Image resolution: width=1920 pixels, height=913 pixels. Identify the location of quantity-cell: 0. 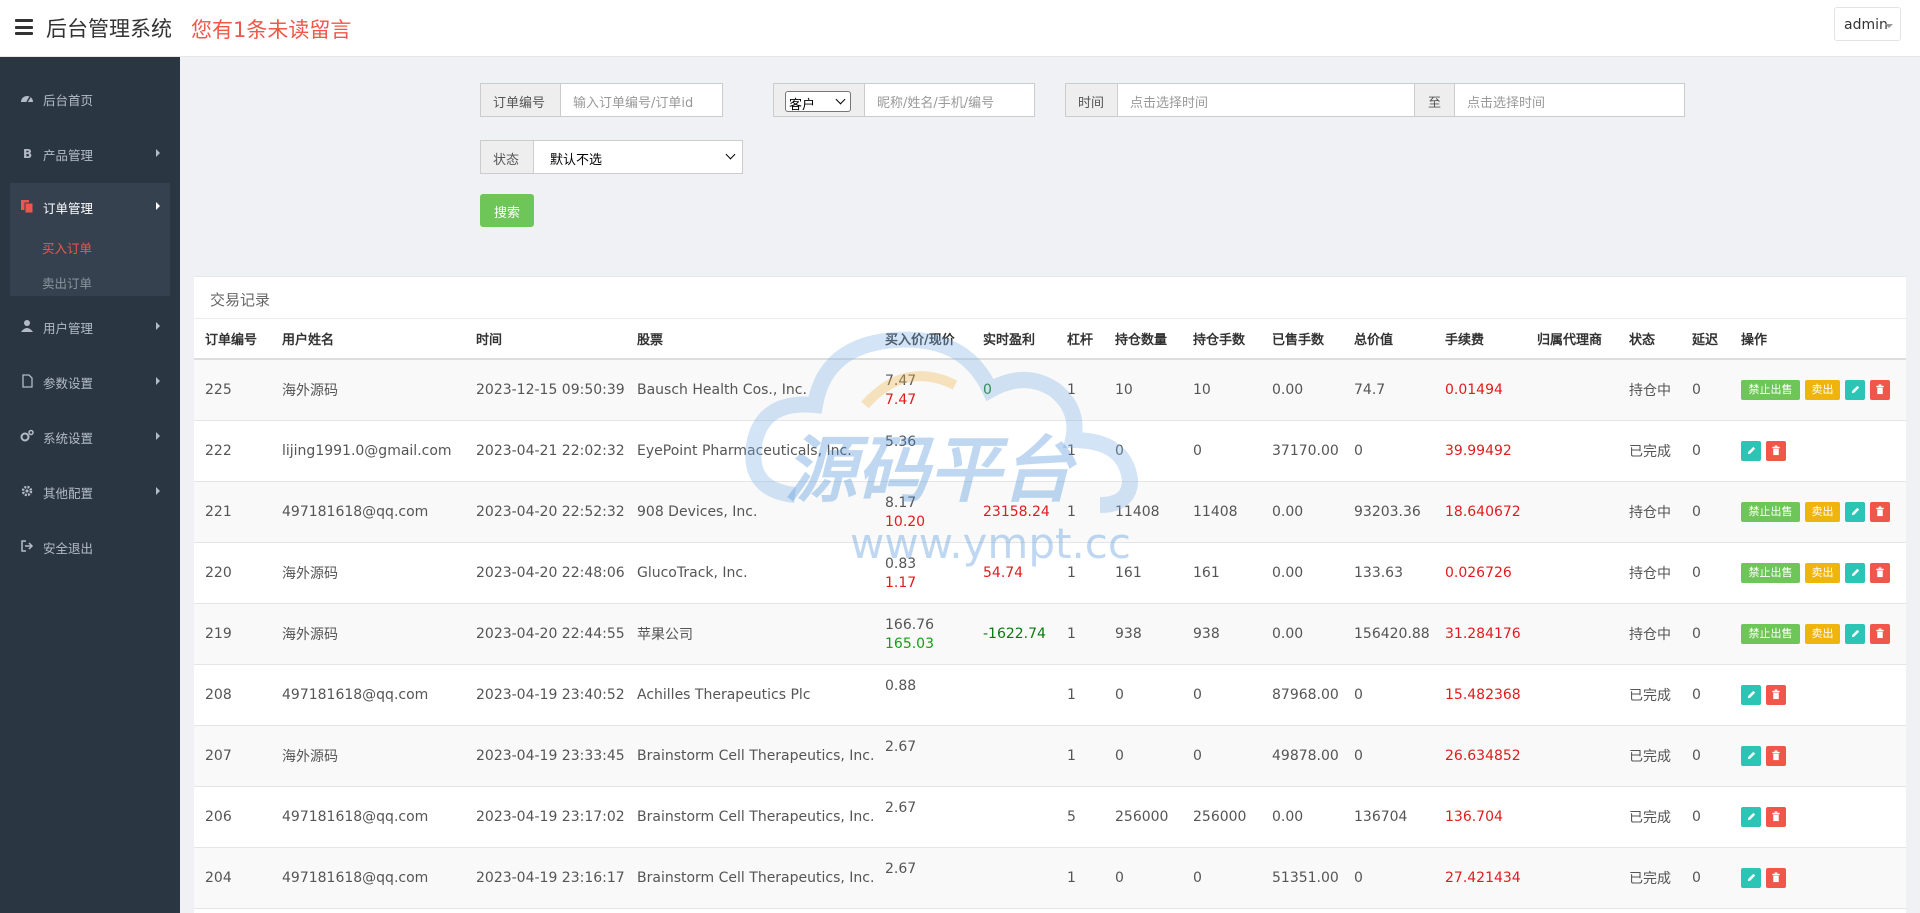
(1143, 756).